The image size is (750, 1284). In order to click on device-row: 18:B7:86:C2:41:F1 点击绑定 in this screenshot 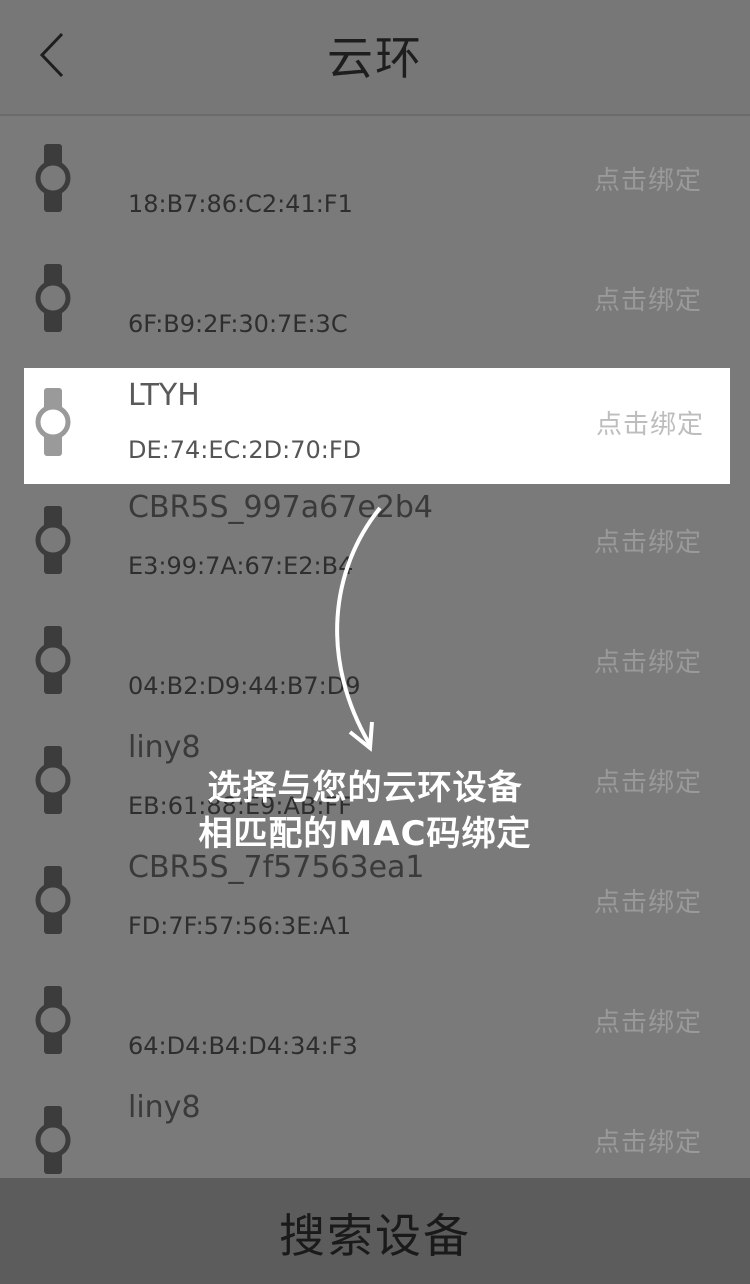, I will do `click(375, 176)`.